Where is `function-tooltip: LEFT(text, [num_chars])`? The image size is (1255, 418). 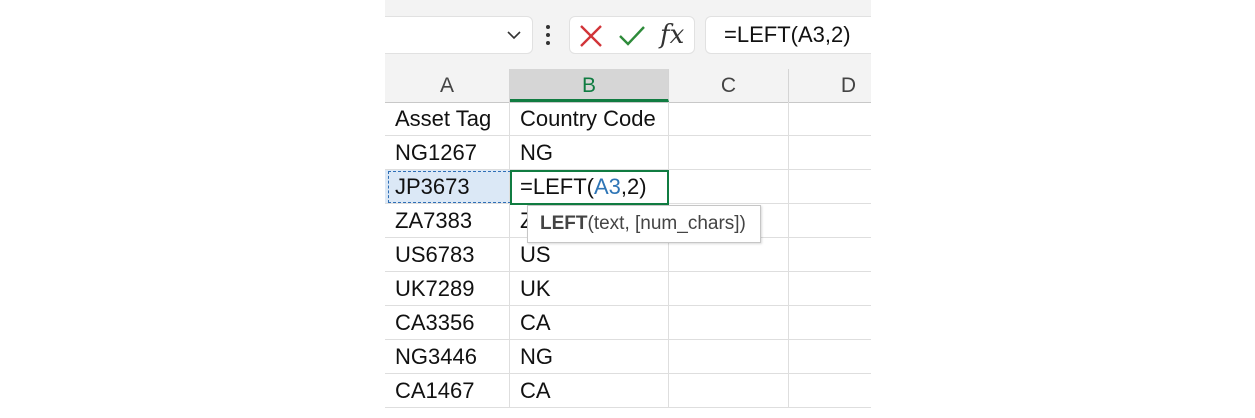 function-tooltip: LEFT(text, [num_chars]) is located at coordinates (644, 224).